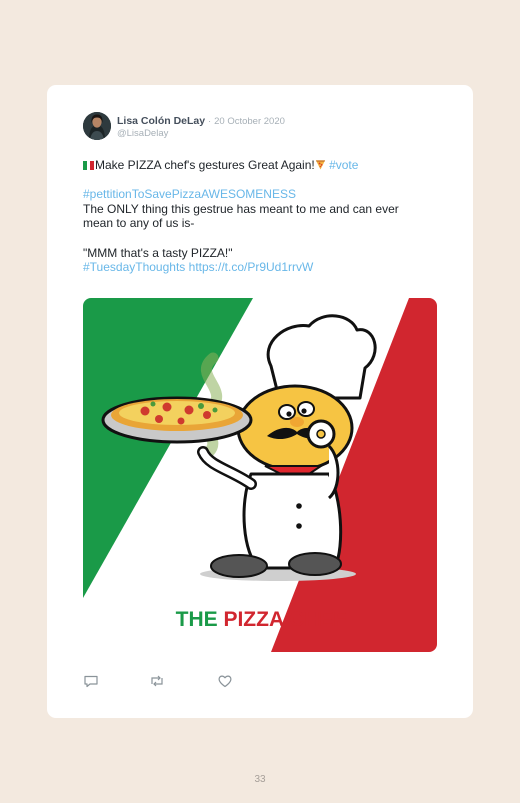 The height and width of the screenshot is (803, 520). Describe the element at coordinates (317, 619) in the screenshot. I see `caption-part-3: CHEF` at that location.